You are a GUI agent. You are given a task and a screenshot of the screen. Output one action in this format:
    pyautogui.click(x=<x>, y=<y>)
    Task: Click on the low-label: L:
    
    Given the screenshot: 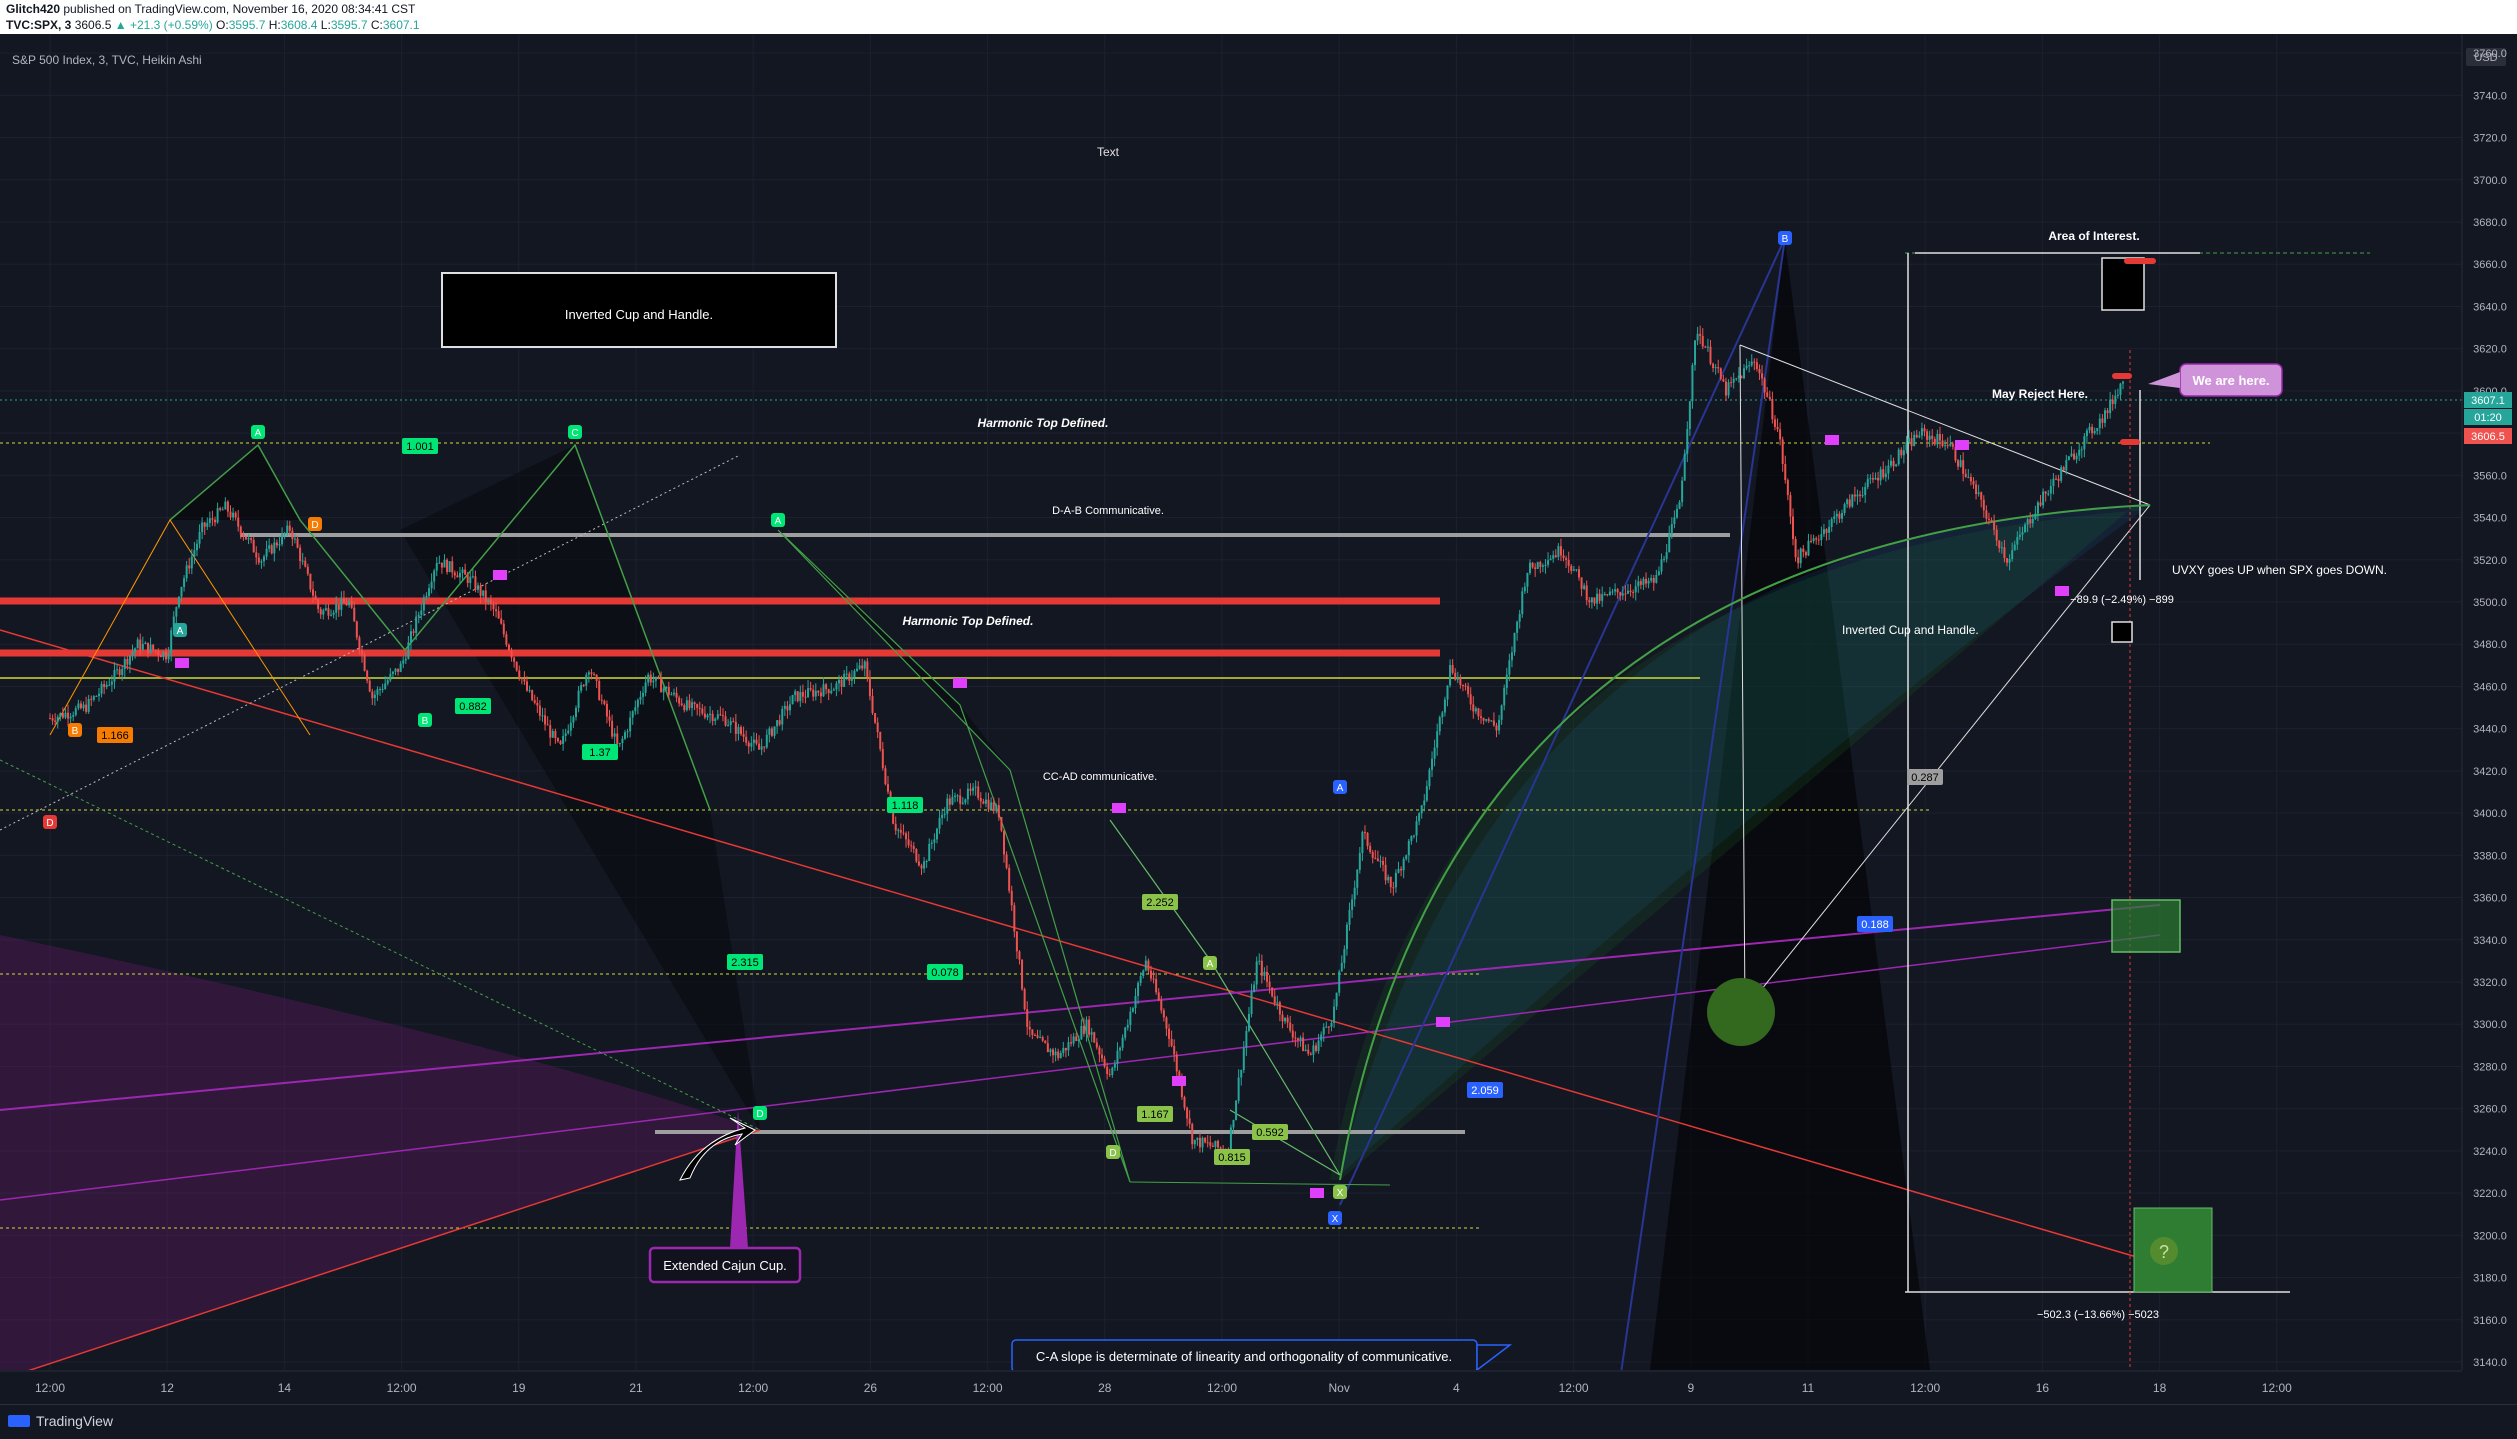 What is the action you would take?
    pyautogui.click(x=325, y=25)
    